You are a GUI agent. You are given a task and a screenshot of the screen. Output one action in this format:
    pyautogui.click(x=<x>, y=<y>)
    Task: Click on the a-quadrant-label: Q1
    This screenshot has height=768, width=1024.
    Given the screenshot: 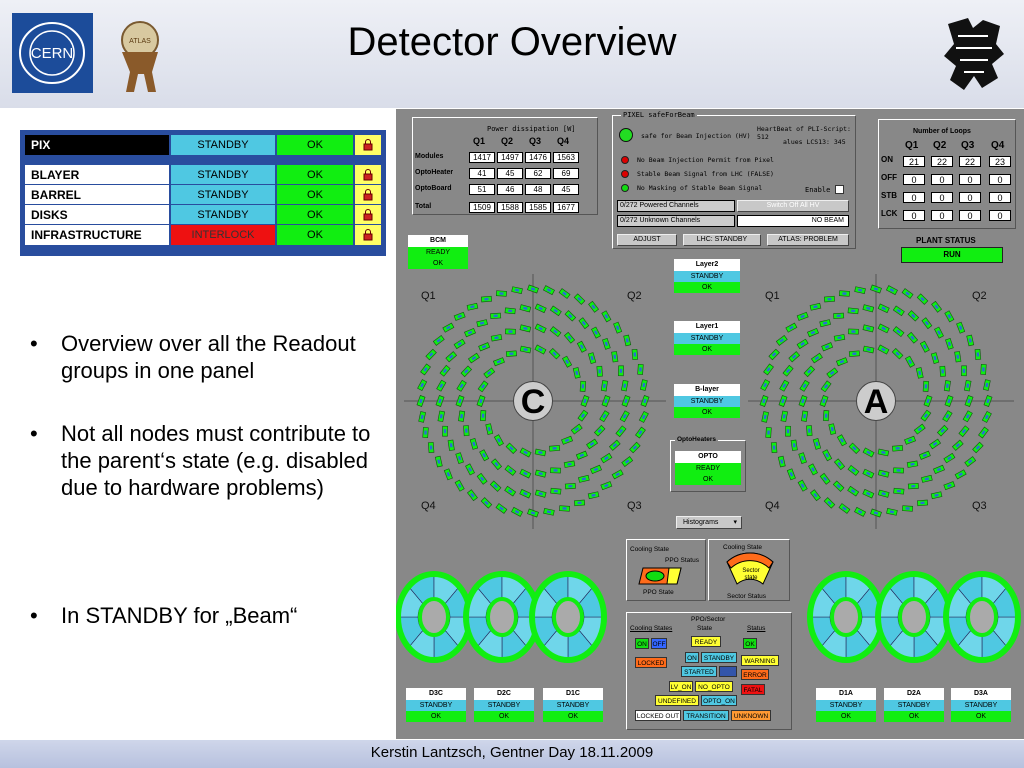 What is the action you would take?
    pyautogui.click(x=772, y=296)
    